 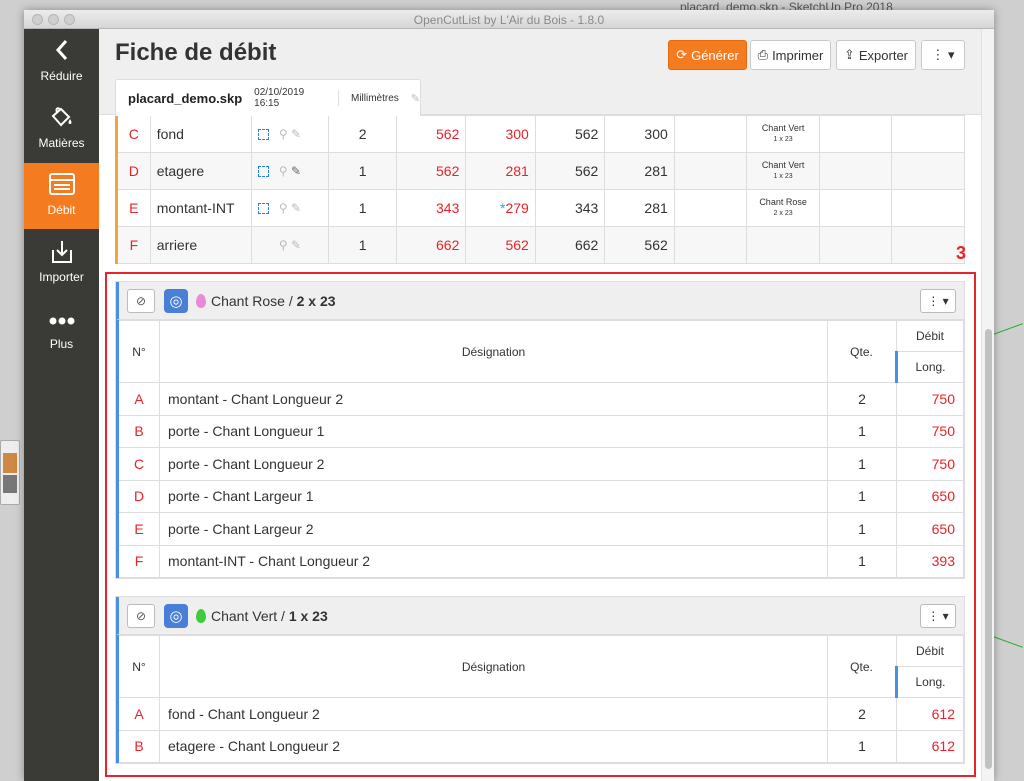 What do you see at coordinates (138, 431) in the screenshot?
I see `row-id: B` at bounding box center [138, 431].